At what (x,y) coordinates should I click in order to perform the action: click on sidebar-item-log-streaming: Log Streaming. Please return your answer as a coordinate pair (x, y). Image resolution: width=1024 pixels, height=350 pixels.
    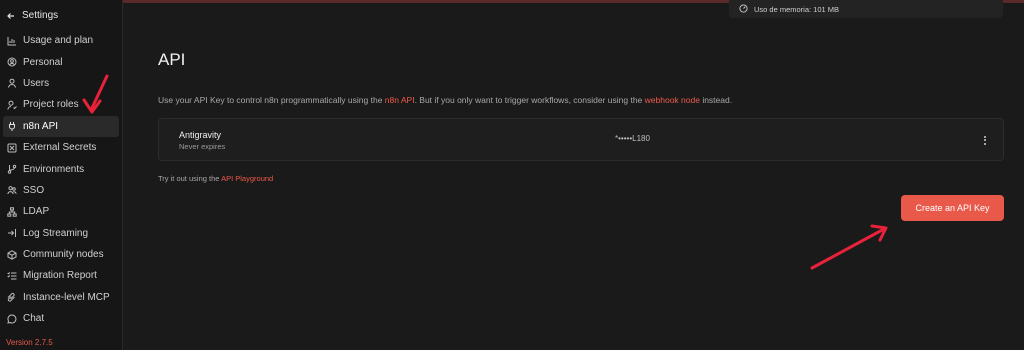
    Looking at the image, I should click on (61, 233).